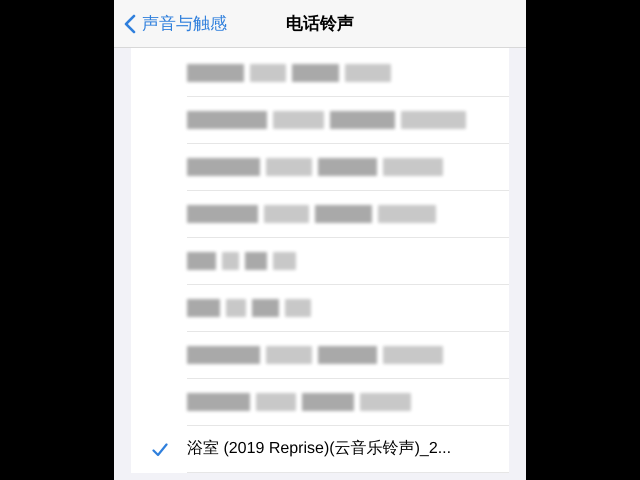 The image size is (640, 480). I want to click on back-button: 声音与触感, so click(170, 23).